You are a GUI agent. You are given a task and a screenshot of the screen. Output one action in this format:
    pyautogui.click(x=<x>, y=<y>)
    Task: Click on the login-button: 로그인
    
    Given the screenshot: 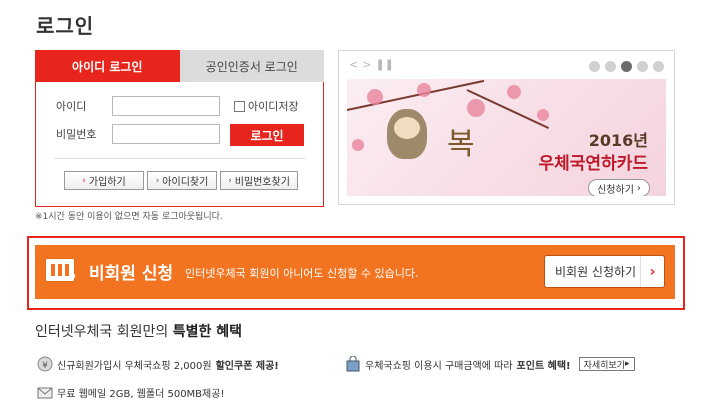 What is the action you would take?
    pyautogui.click(x=267, y=135)
    